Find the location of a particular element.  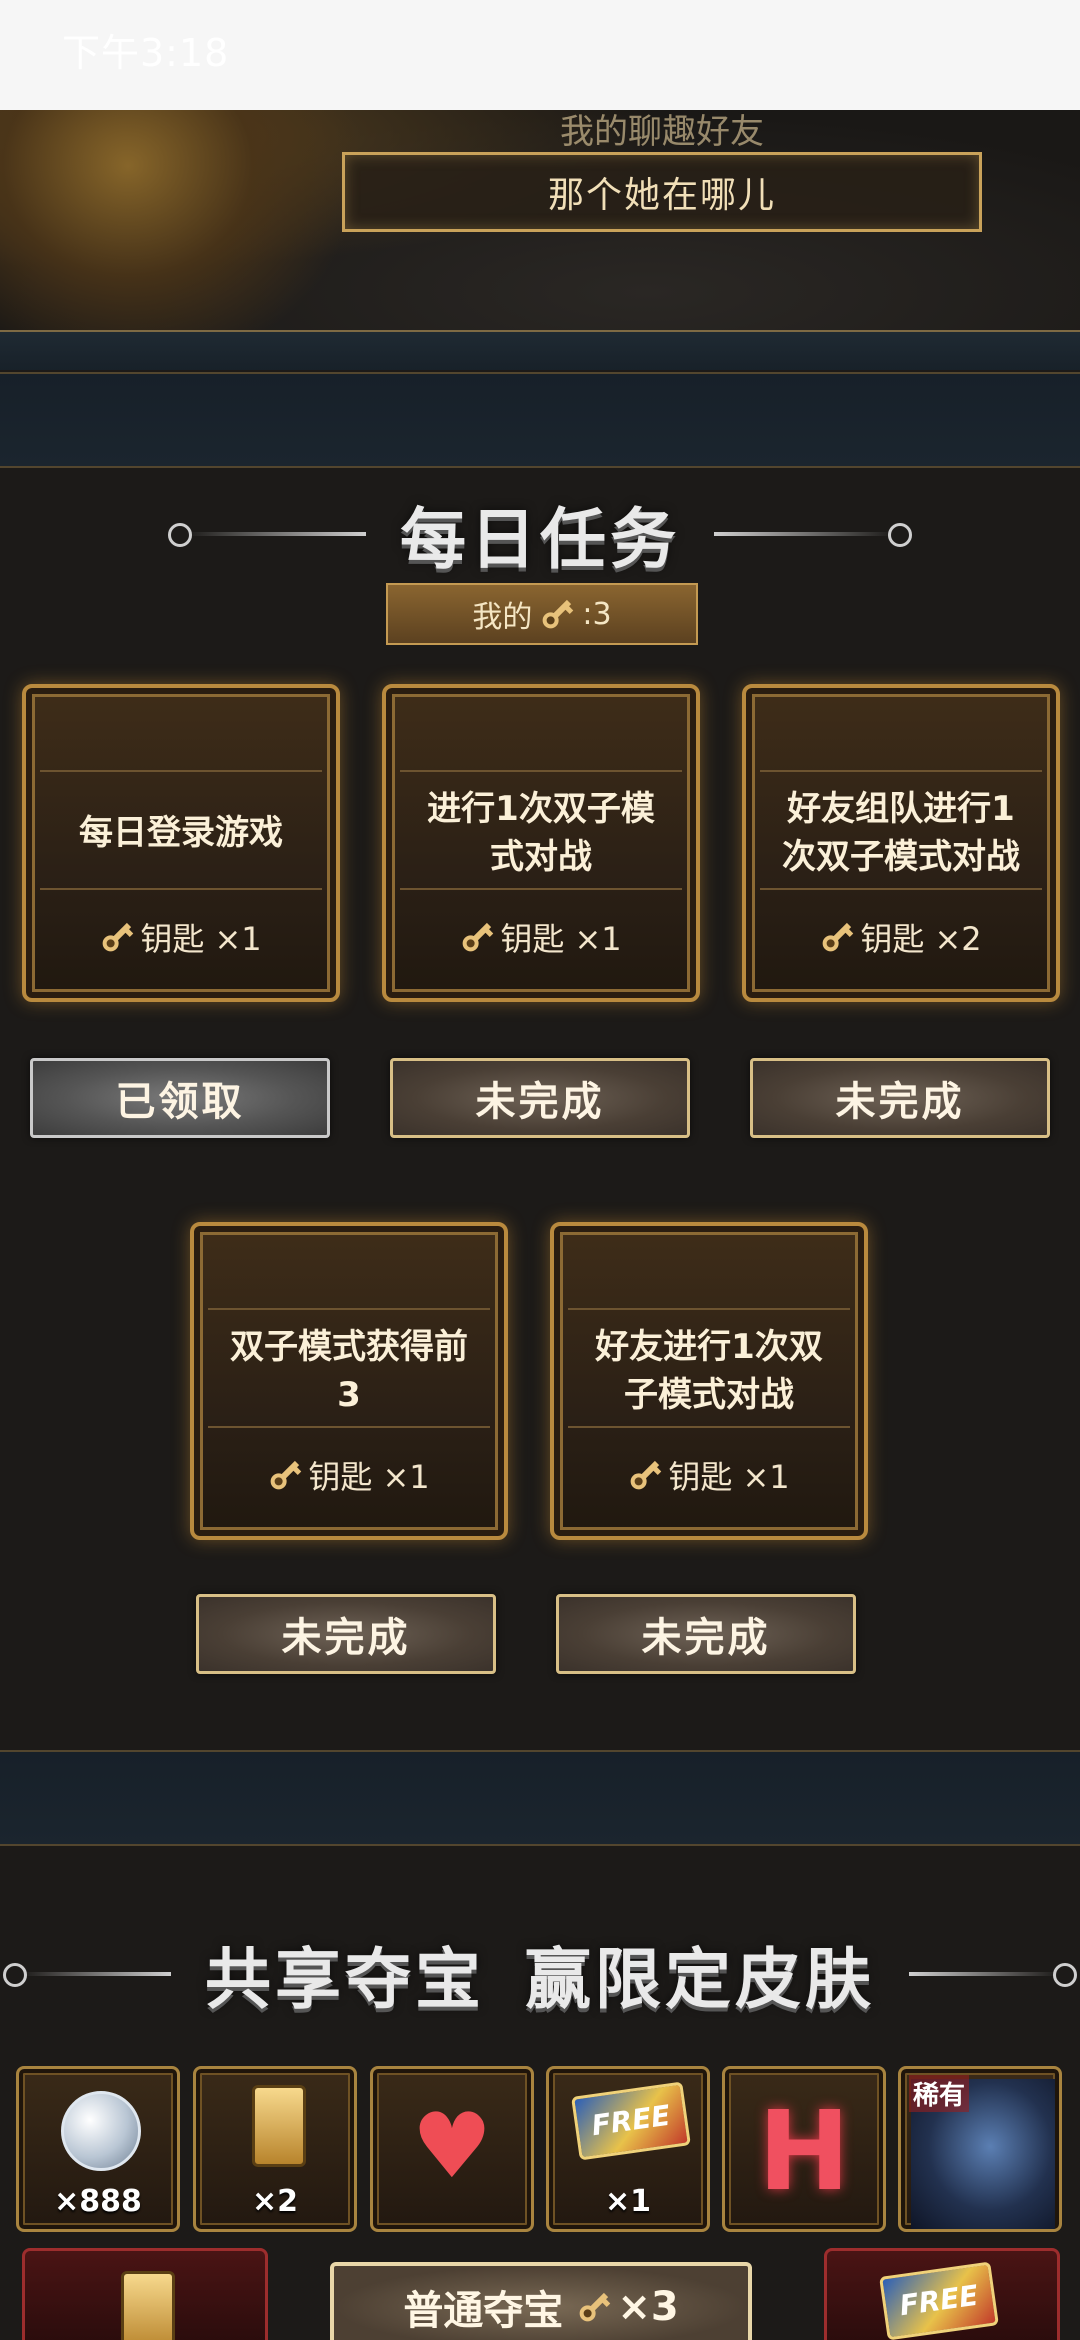

prize-slot: FREE ×1 is located at coordinates (628, 2149).